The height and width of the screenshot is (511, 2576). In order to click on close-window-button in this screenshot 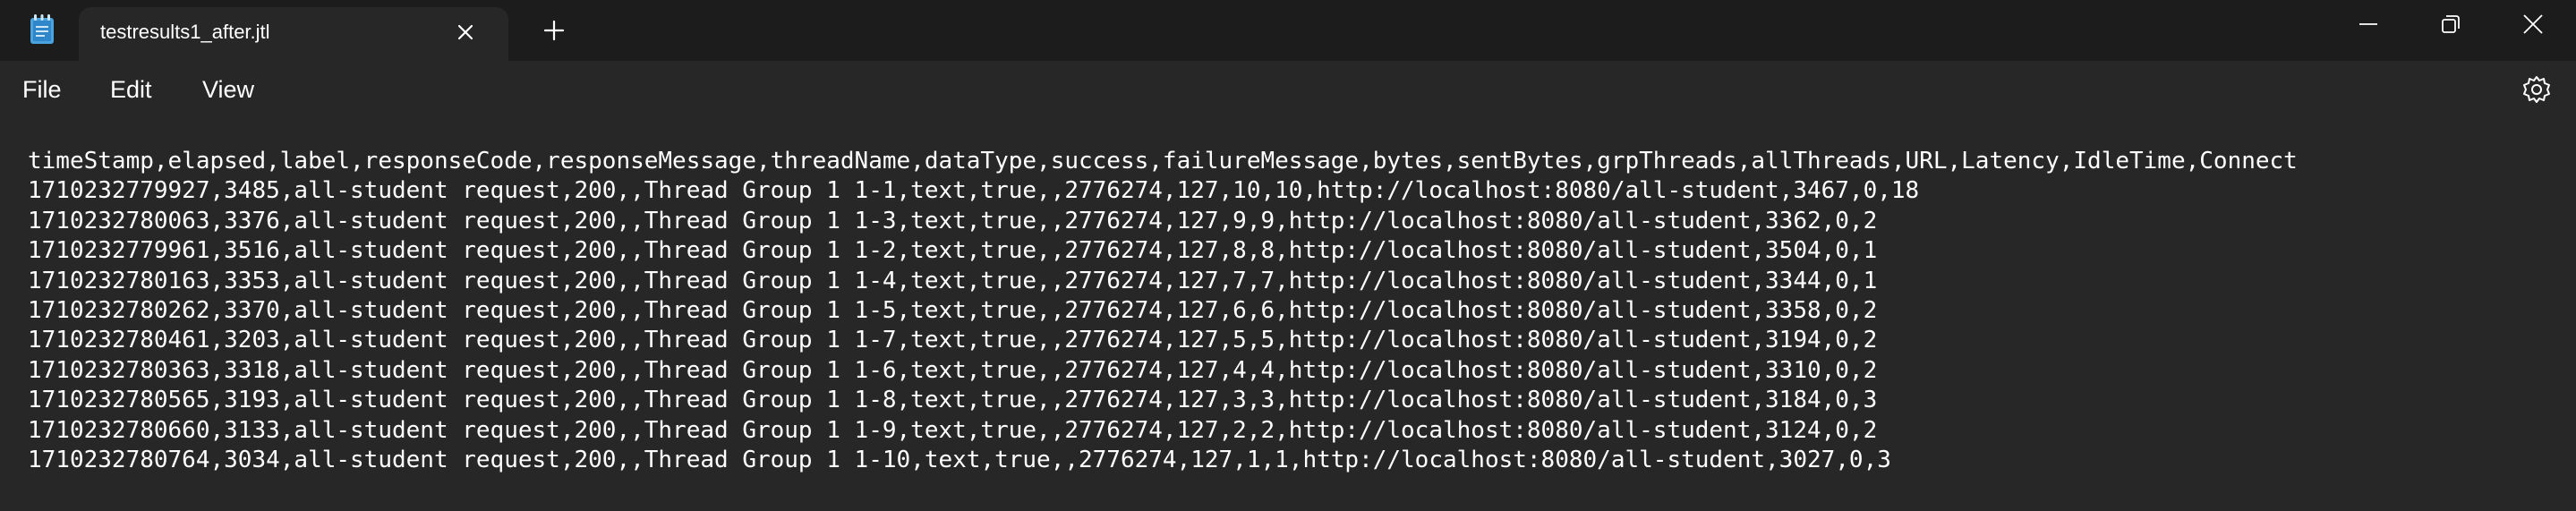, I will do `click(2533, 25)`.